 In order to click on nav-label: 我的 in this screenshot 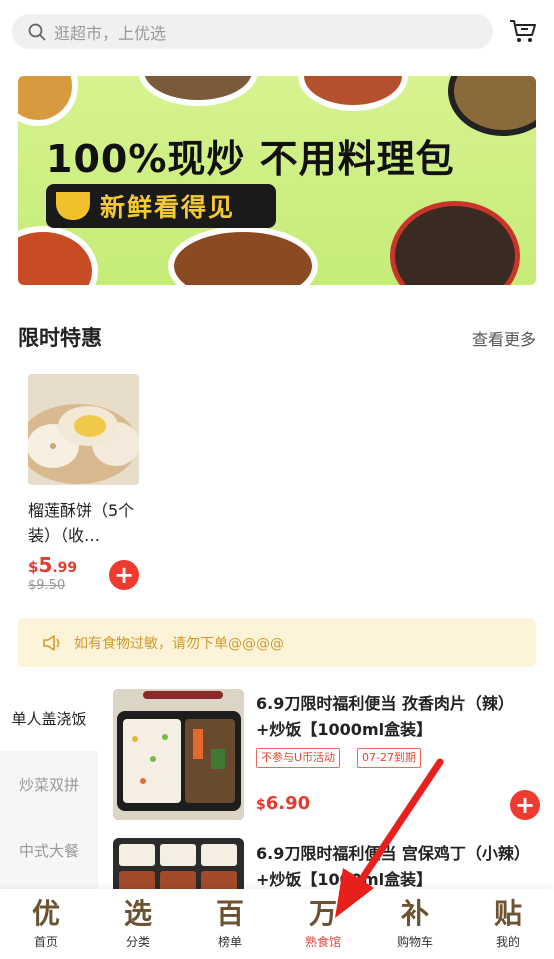, I will do `click(507, 942)`.